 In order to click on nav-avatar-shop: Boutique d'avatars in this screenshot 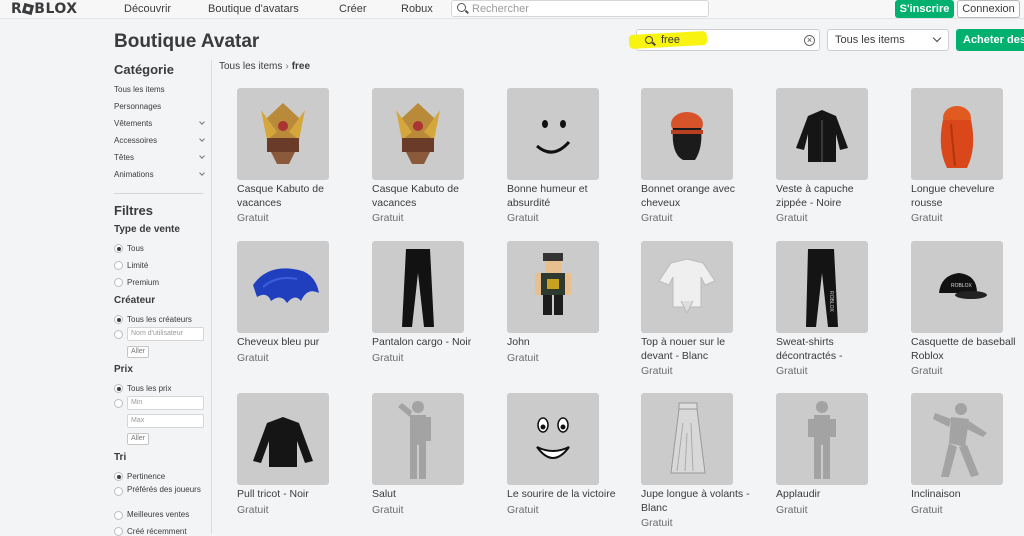, I will do `click(253, 9)`.